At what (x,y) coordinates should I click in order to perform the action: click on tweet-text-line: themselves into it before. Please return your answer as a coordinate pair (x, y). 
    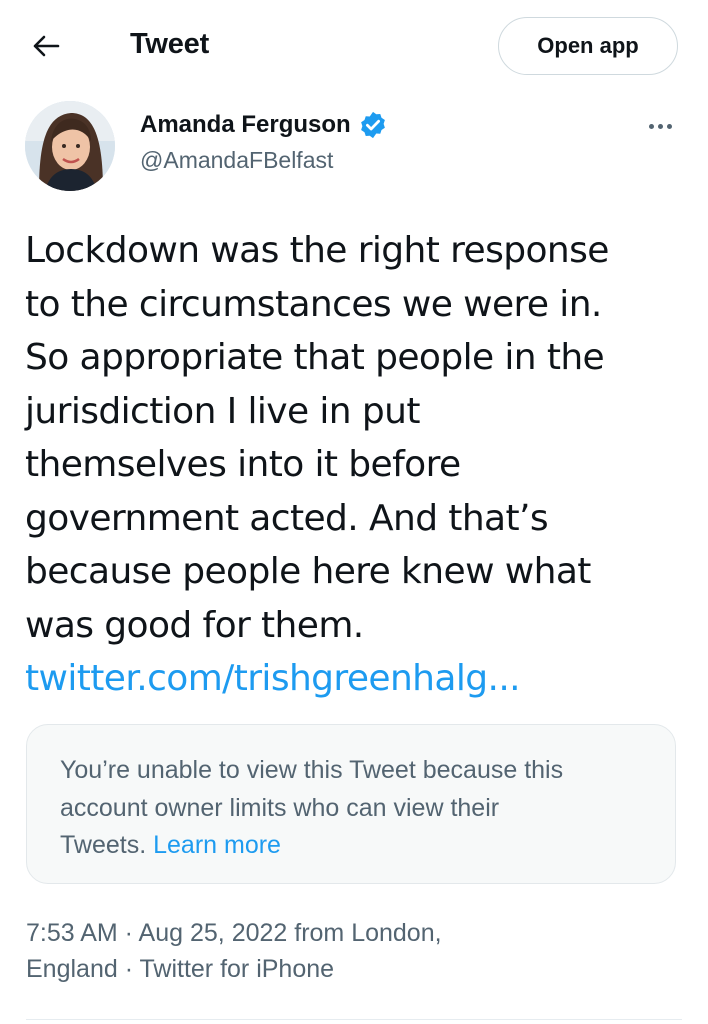
    Looking at the image, I should click on (243, 464).